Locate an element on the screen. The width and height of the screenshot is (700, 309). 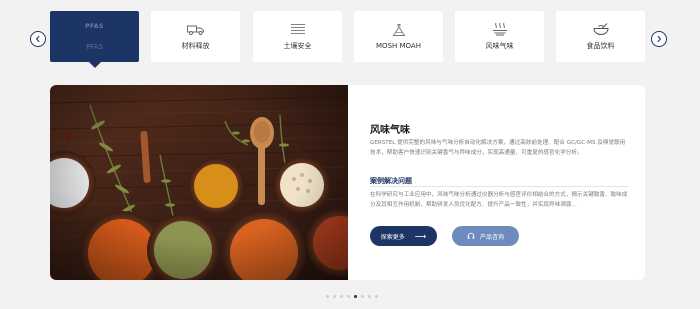
tab-label: PFAS is located at coordinates (94, 46).